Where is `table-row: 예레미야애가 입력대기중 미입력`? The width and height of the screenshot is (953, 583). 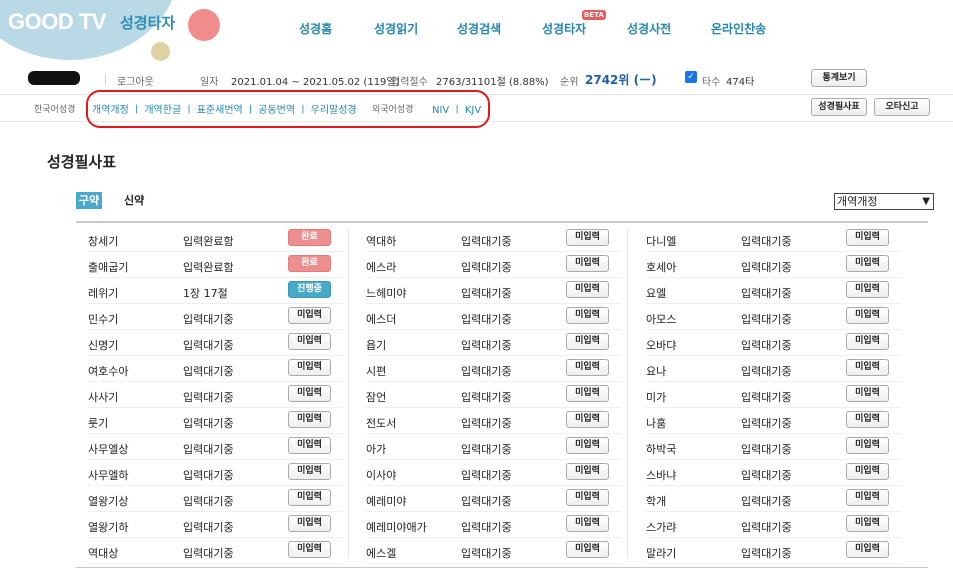
table-row: 예레미야애가 입력대기중 미입력 is located at coordinates (496, 528).